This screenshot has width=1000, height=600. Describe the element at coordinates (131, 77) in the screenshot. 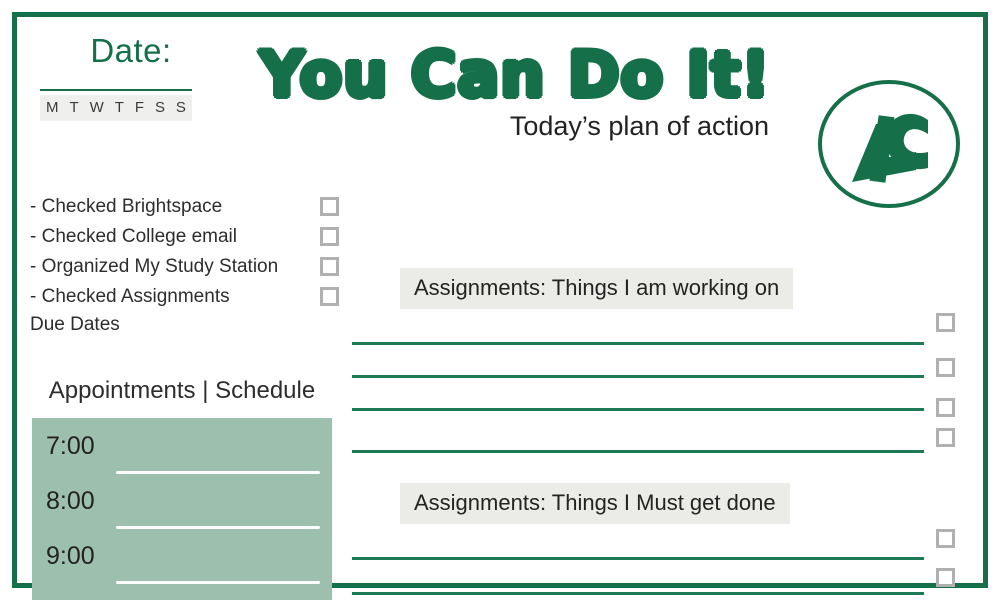

I see `date-block: Date: M T W T F S S` at that location.